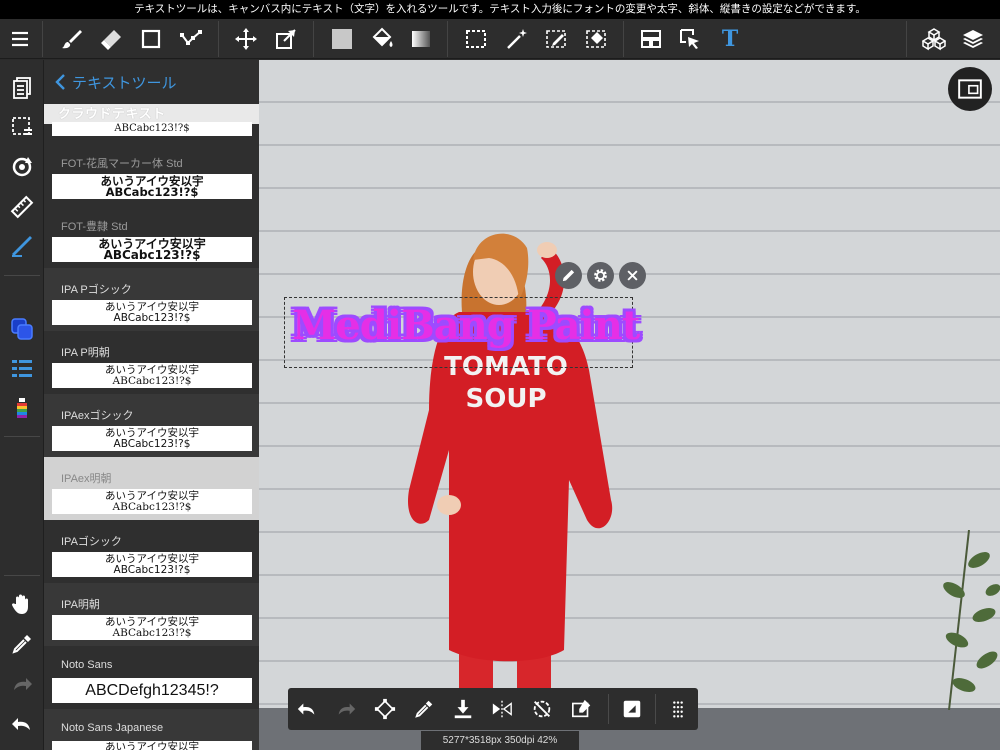  What do you see at coordinates (22, 88) in the screenshot?
I see `pages-icon` at bounding box center [22, 88].